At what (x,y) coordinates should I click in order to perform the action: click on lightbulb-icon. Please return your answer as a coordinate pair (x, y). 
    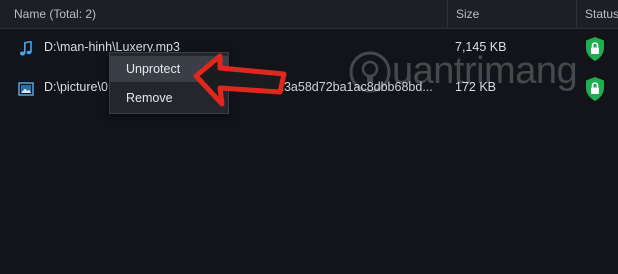
    Looking at the image, I should click on (370, 72).